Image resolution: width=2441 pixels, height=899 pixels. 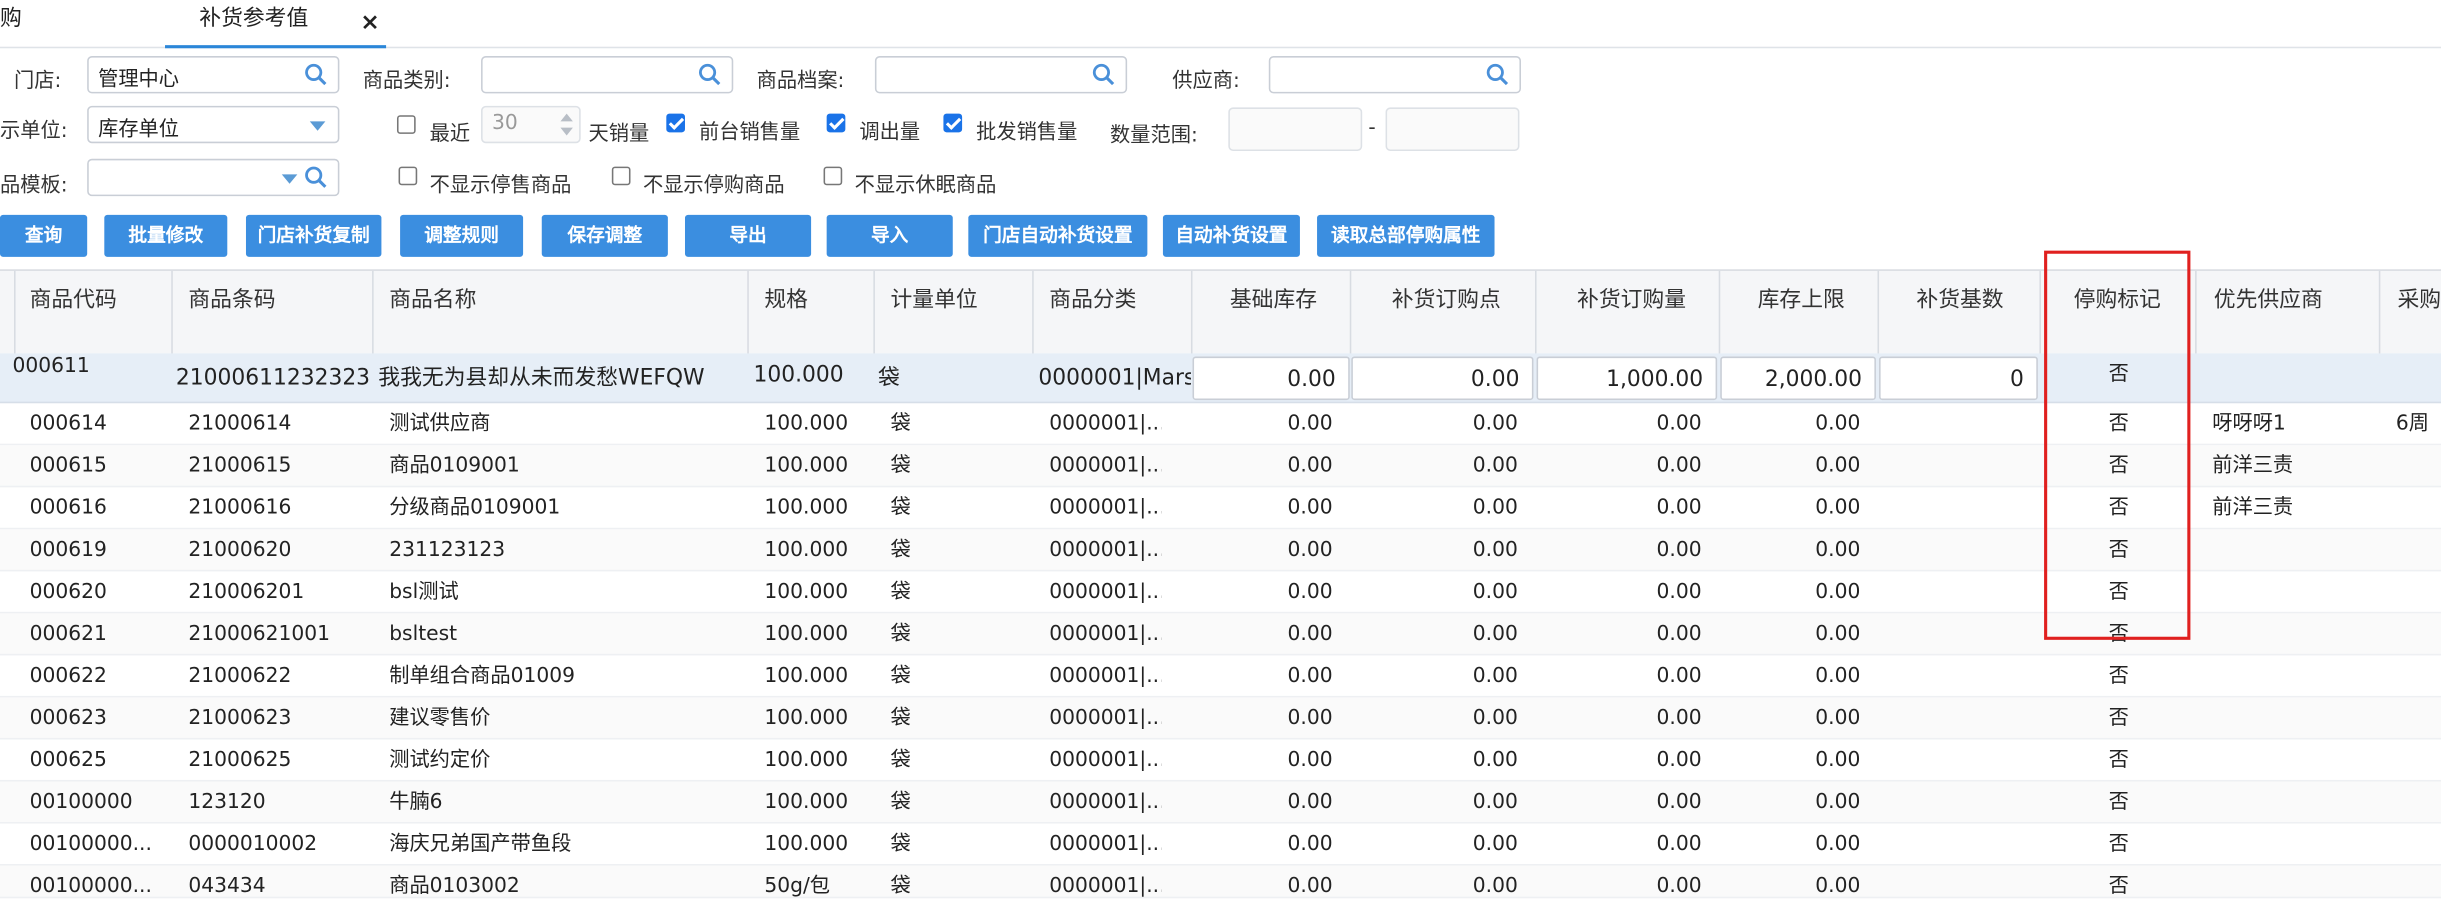 I want to click on supplier-input, so click(x=1394, y=75).